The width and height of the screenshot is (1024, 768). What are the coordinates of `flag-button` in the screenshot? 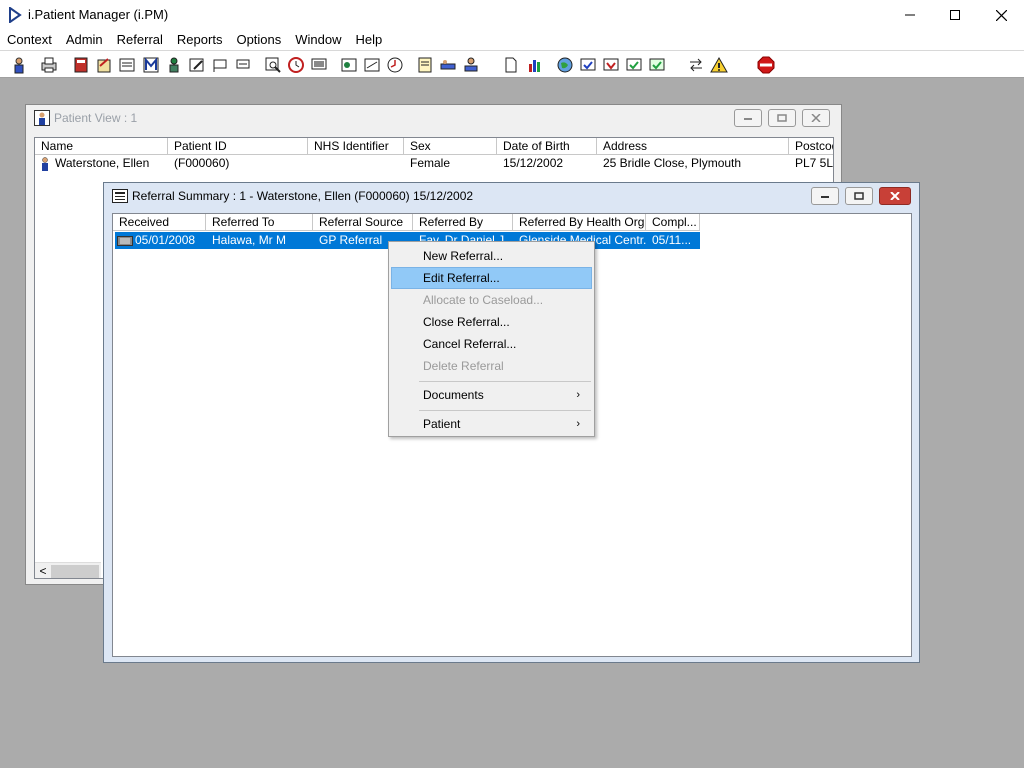 It's located at (220, 65).